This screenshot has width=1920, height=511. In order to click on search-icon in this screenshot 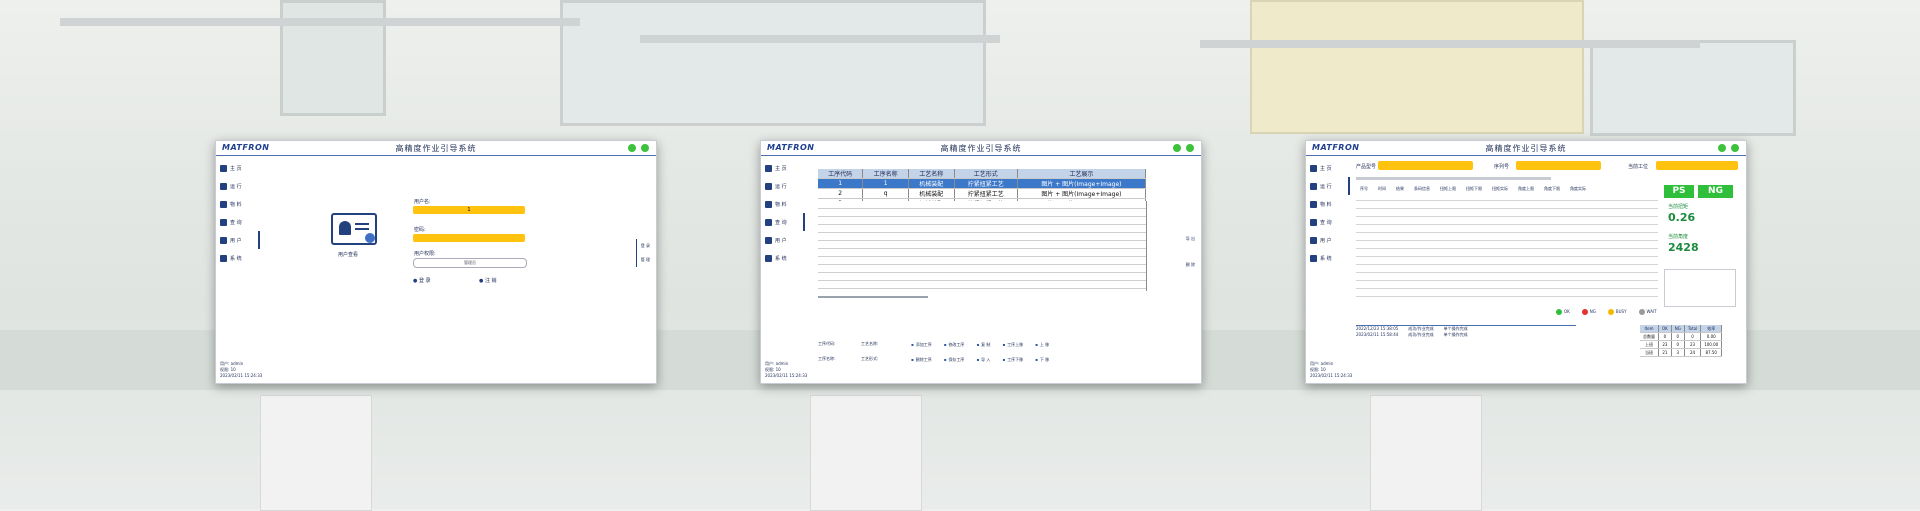, I will do `click(1313, 222)`.